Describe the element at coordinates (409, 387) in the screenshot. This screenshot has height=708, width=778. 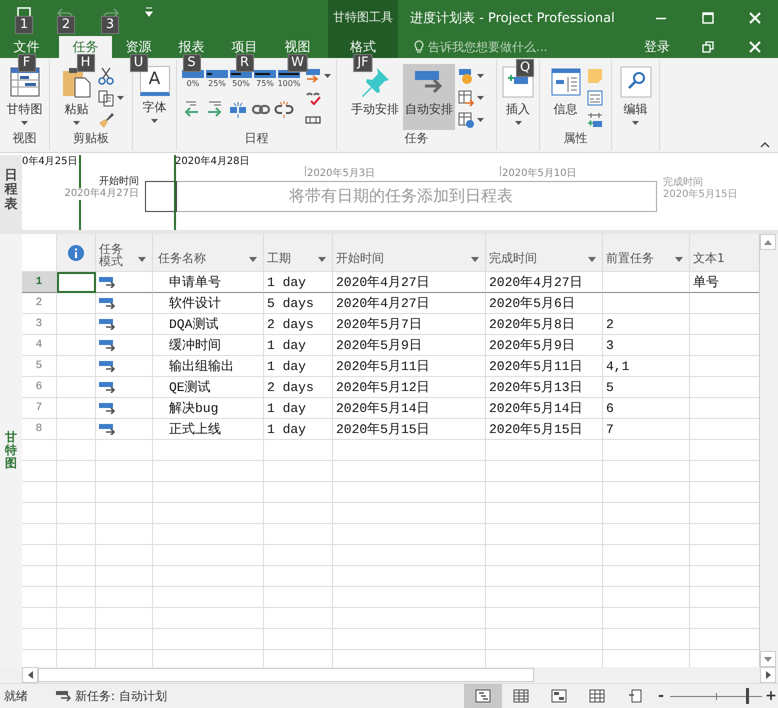
I see `table-cell: 2020年5月12日` at that location.